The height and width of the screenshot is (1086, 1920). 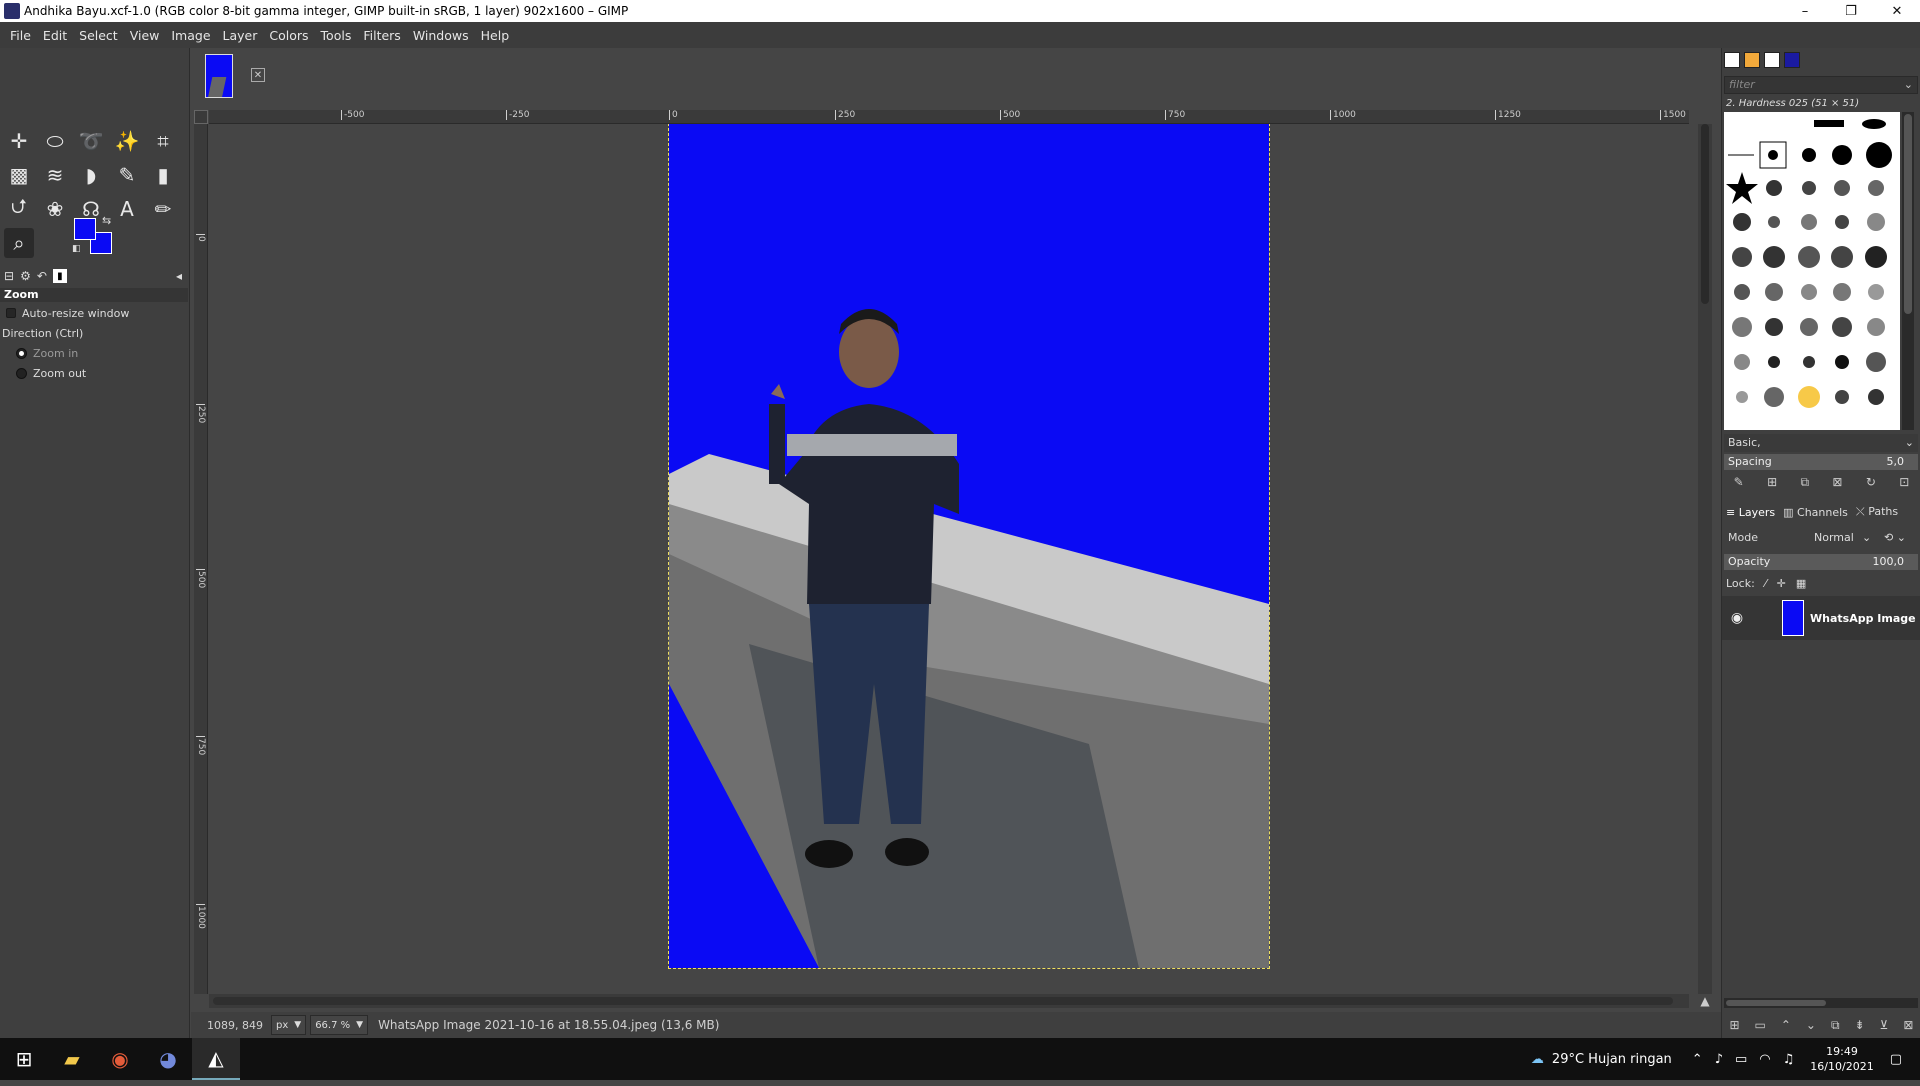 I want to click on image-tab-thumbnail, so click(x=219, y=76).